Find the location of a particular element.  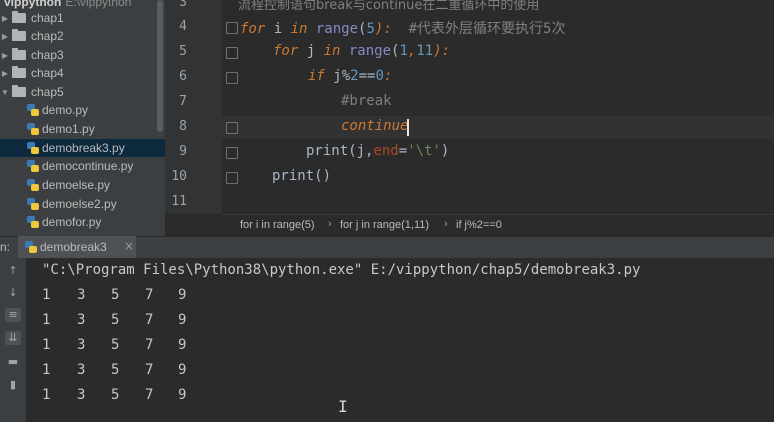

code-line-10: print() is located at coordinates (302, 176).